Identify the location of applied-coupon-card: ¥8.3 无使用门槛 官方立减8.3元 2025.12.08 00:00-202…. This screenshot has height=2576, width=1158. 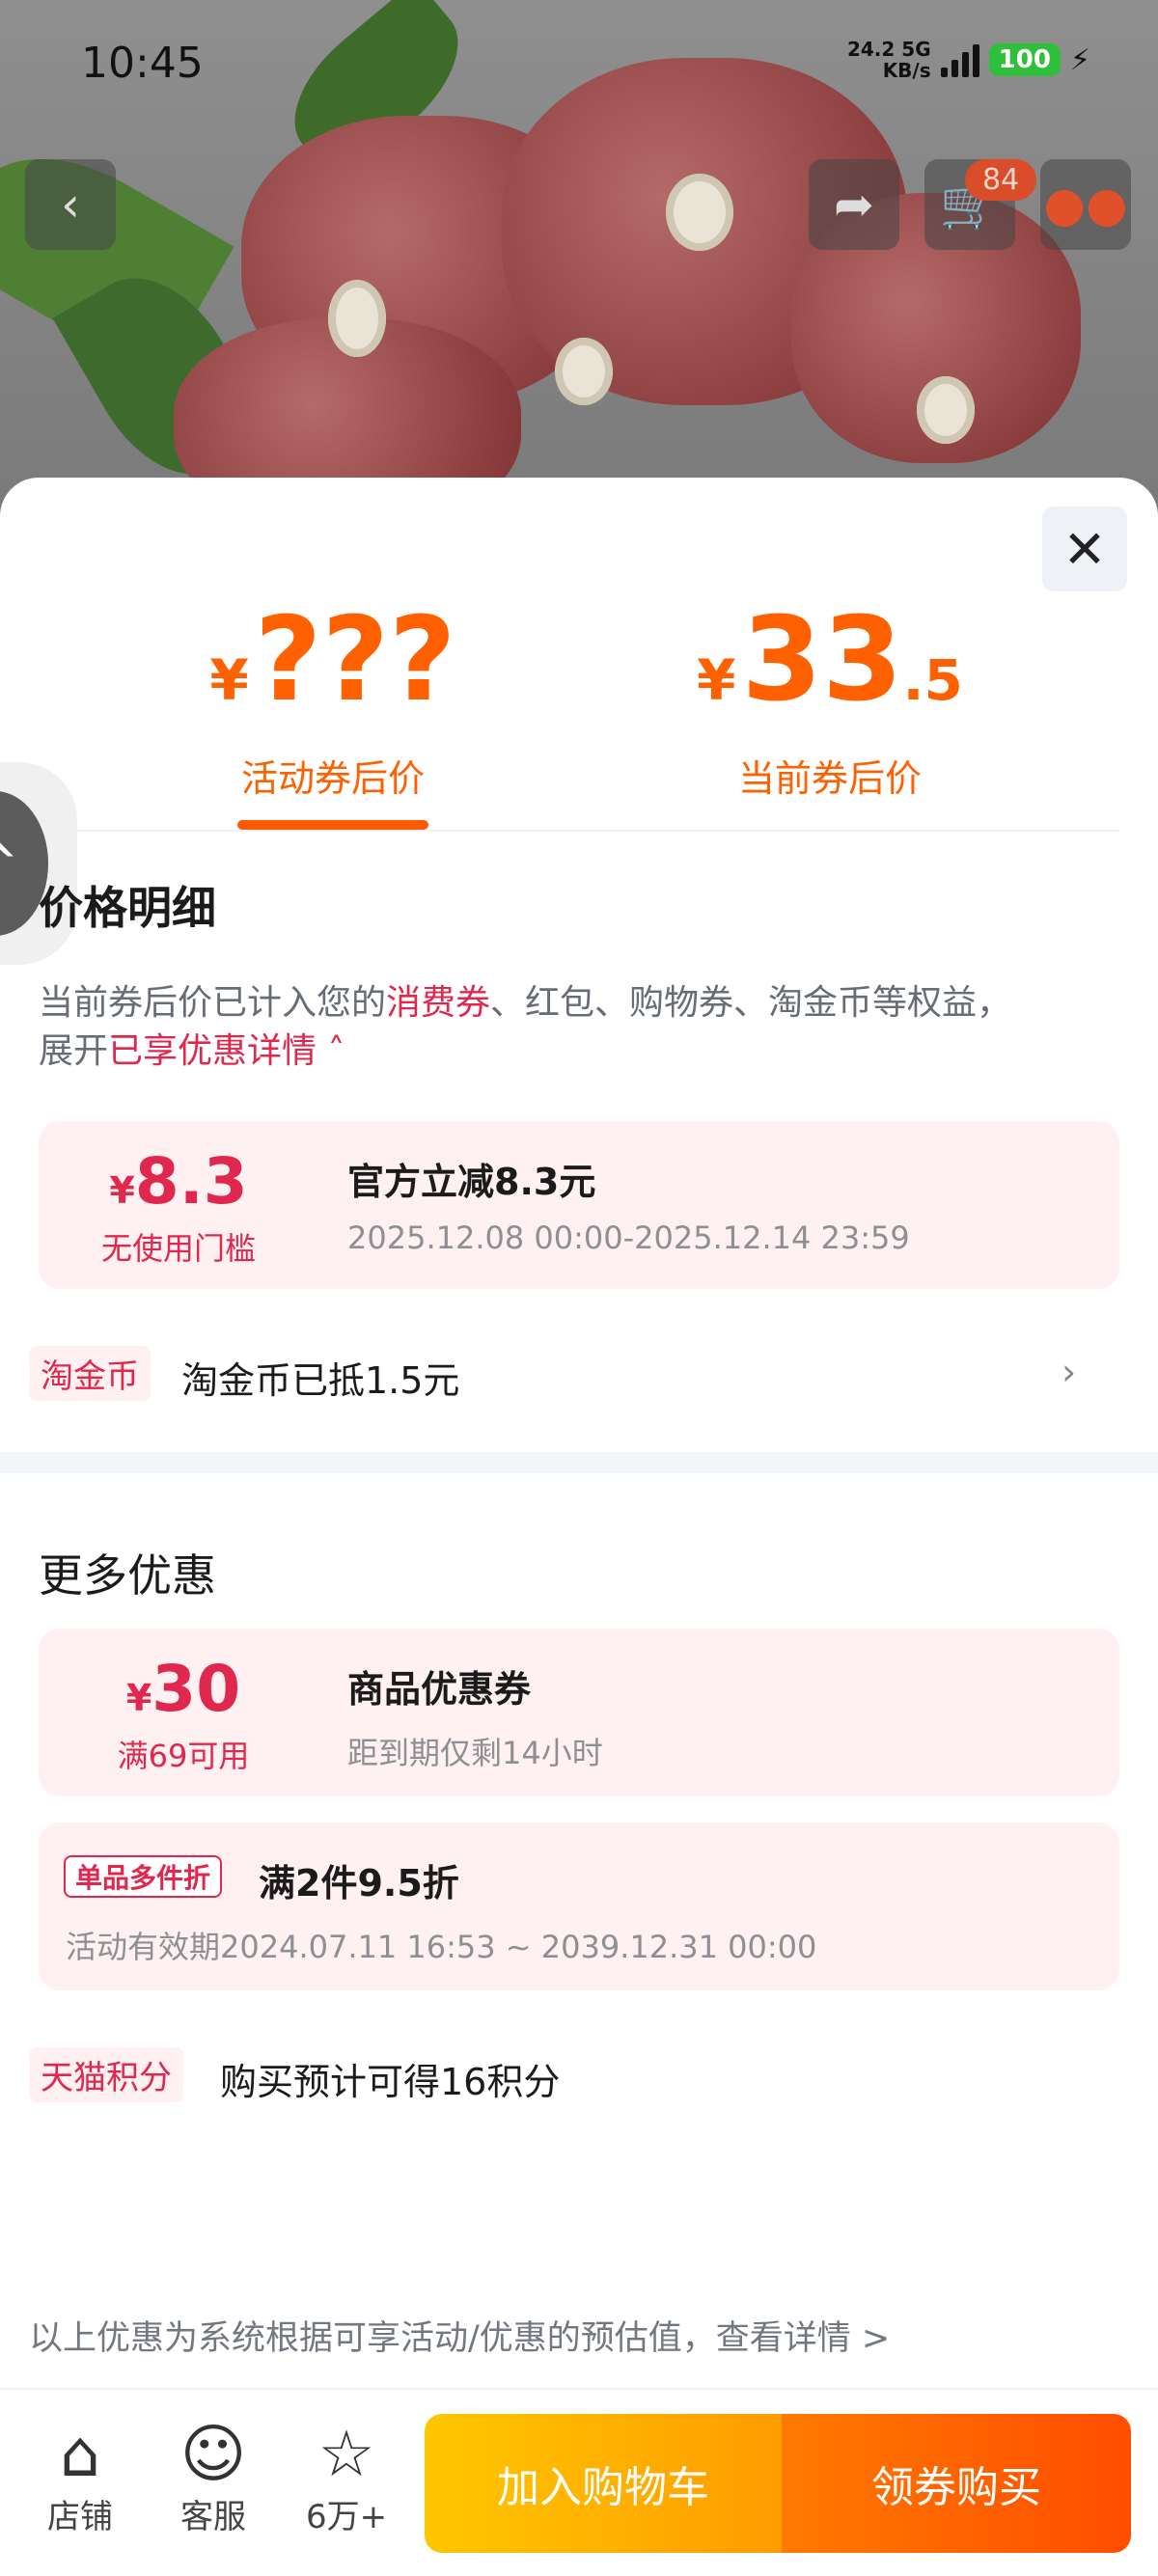
(579, 1205).